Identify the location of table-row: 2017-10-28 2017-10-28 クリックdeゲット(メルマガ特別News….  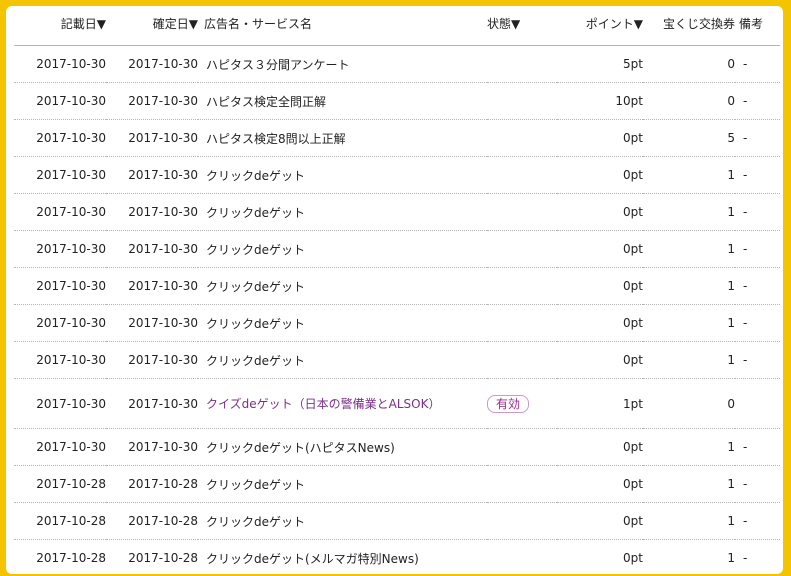
(397, 556).